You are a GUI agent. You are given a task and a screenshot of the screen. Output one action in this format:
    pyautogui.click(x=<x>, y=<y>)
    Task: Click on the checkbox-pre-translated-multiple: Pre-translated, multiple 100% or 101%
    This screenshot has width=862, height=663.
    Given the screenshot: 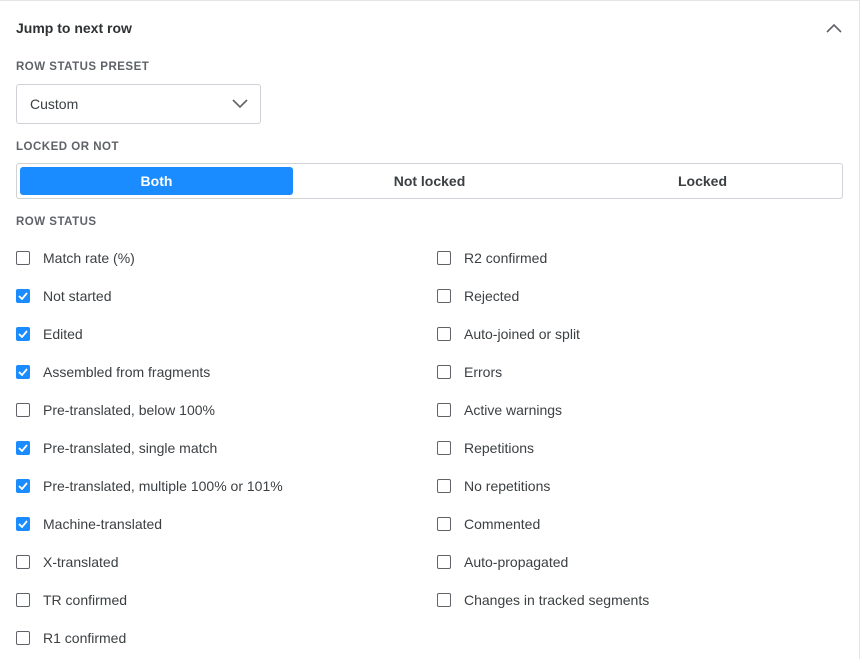 What is the action you would take?
    pyautogui.click(x=226, y=486)
    